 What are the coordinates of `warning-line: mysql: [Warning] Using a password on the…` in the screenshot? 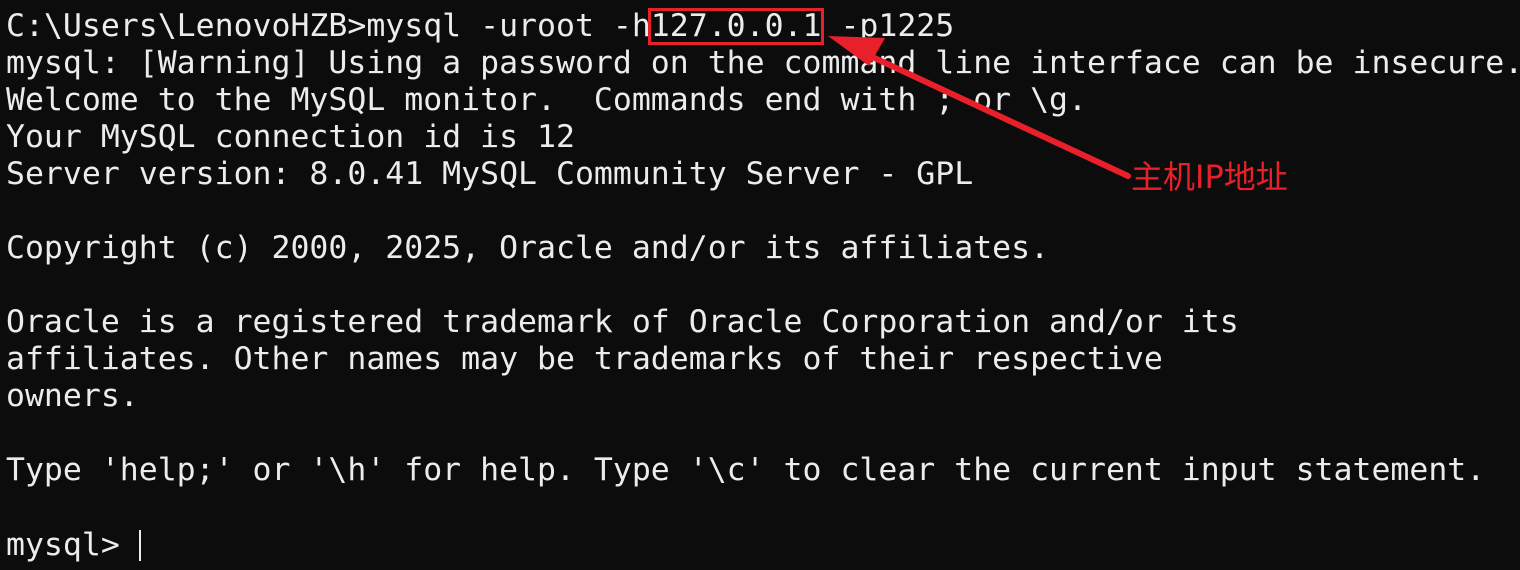 It's located at (763, 63).